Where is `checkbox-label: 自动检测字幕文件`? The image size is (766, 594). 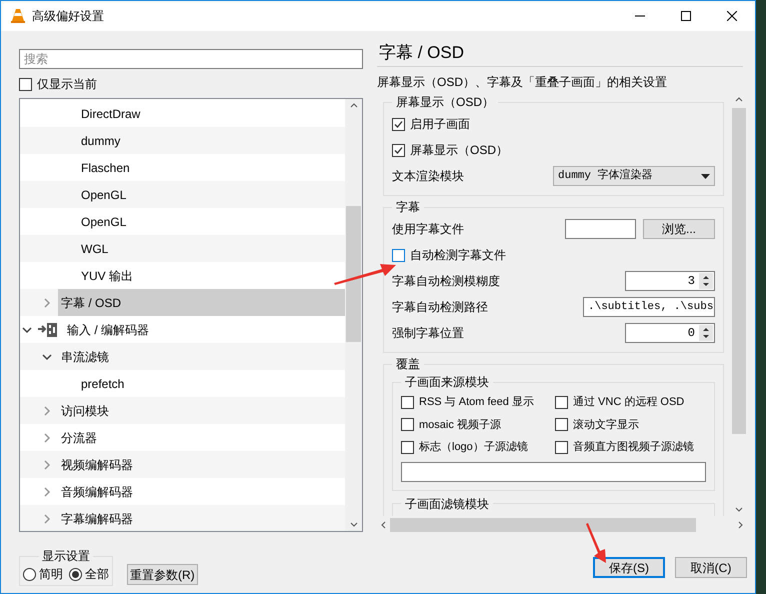 checkbox-label: 自动检测字幕文件 is located at coordinates (458, 255).